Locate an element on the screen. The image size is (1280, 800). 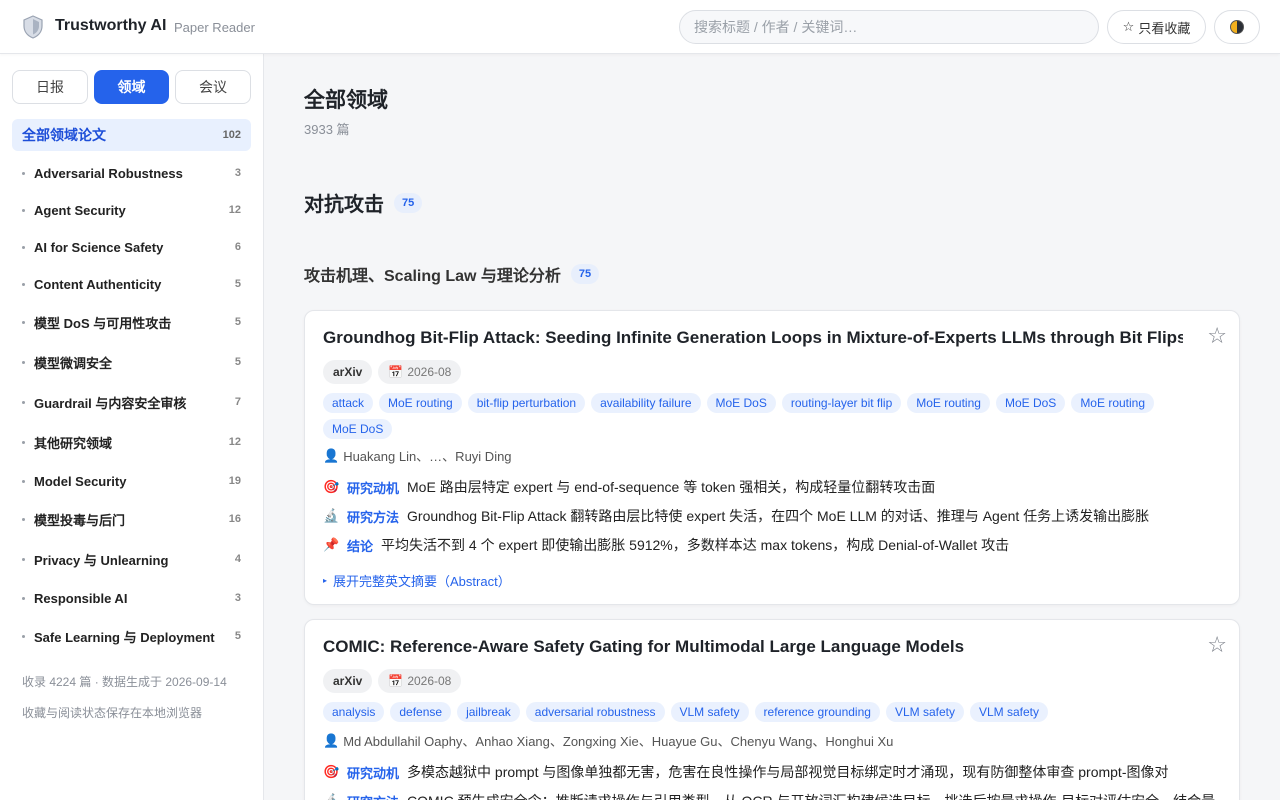
tag: availability failure is located at coordinates (646, 403).